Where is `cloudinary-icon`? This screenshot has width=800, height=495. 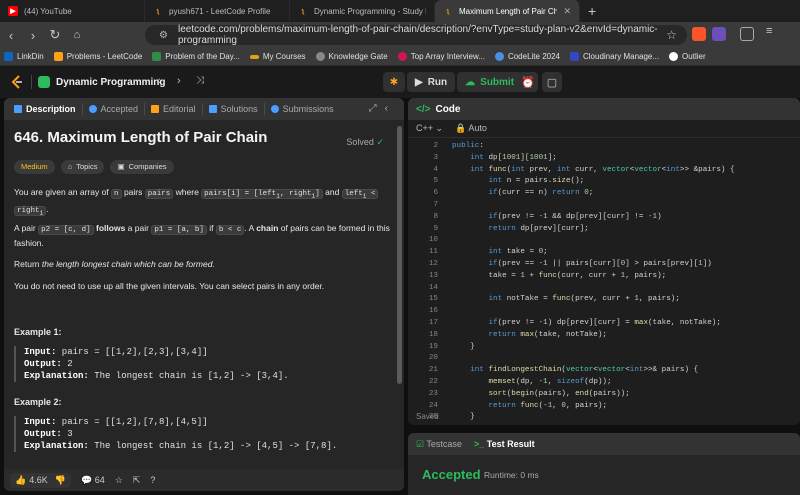 cloudinary-icon is located at coordinates (574, 56).